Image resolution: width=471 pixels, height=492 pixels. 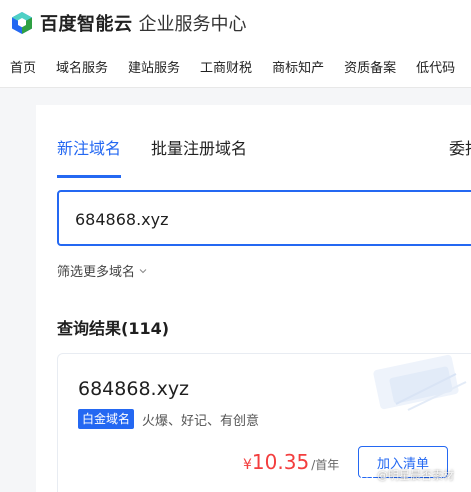 I want to click on tab-new-domain: 新注域名, so click(x=89, y=147).